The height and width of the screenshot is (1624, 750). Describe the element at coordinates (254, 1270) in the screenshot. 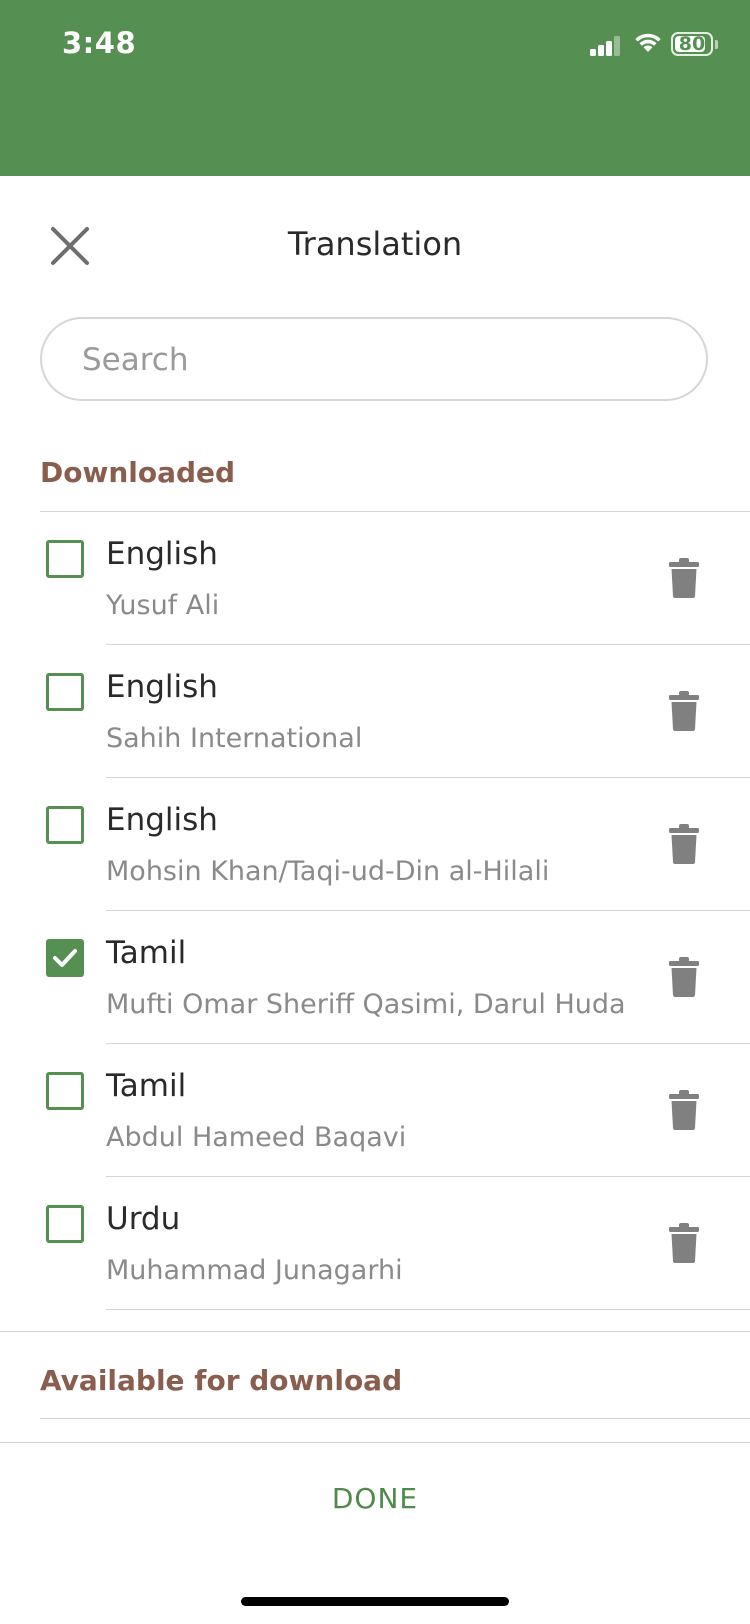

I see `translation-author: Muhammad Junagarhi` at that location.